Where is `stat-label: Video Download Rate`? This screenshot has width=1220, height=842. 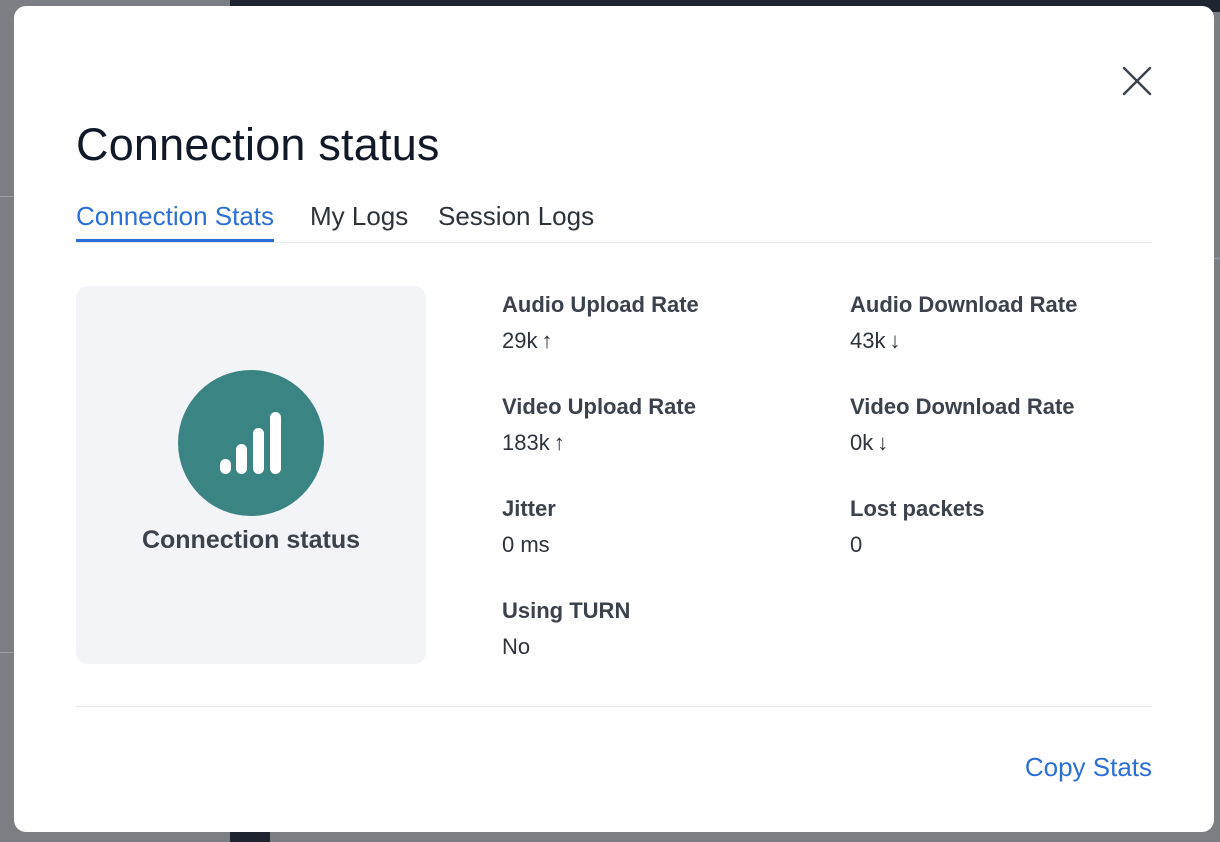
stat-label: Video Download Rate is located at coordinates (962, 406).